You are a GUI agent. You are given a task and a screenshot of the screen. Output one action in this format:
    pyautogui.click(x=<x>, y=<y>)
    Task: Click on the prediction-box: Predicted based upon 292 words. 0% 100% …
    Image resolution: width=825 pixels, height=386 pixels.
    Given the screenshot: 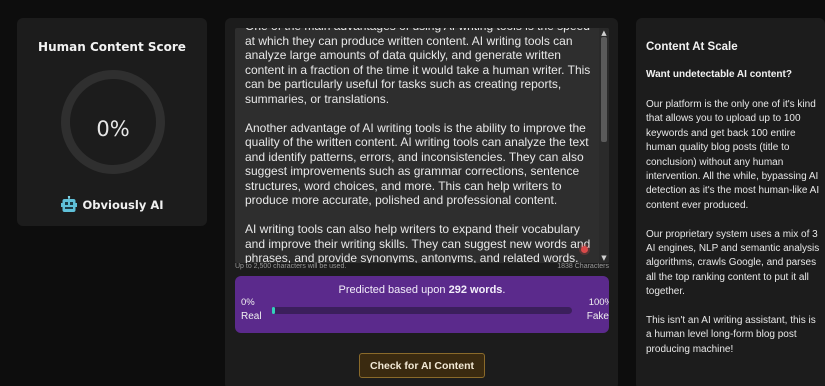 What is the action you would take?
    pyautogui.click(x=422, y=304)
    